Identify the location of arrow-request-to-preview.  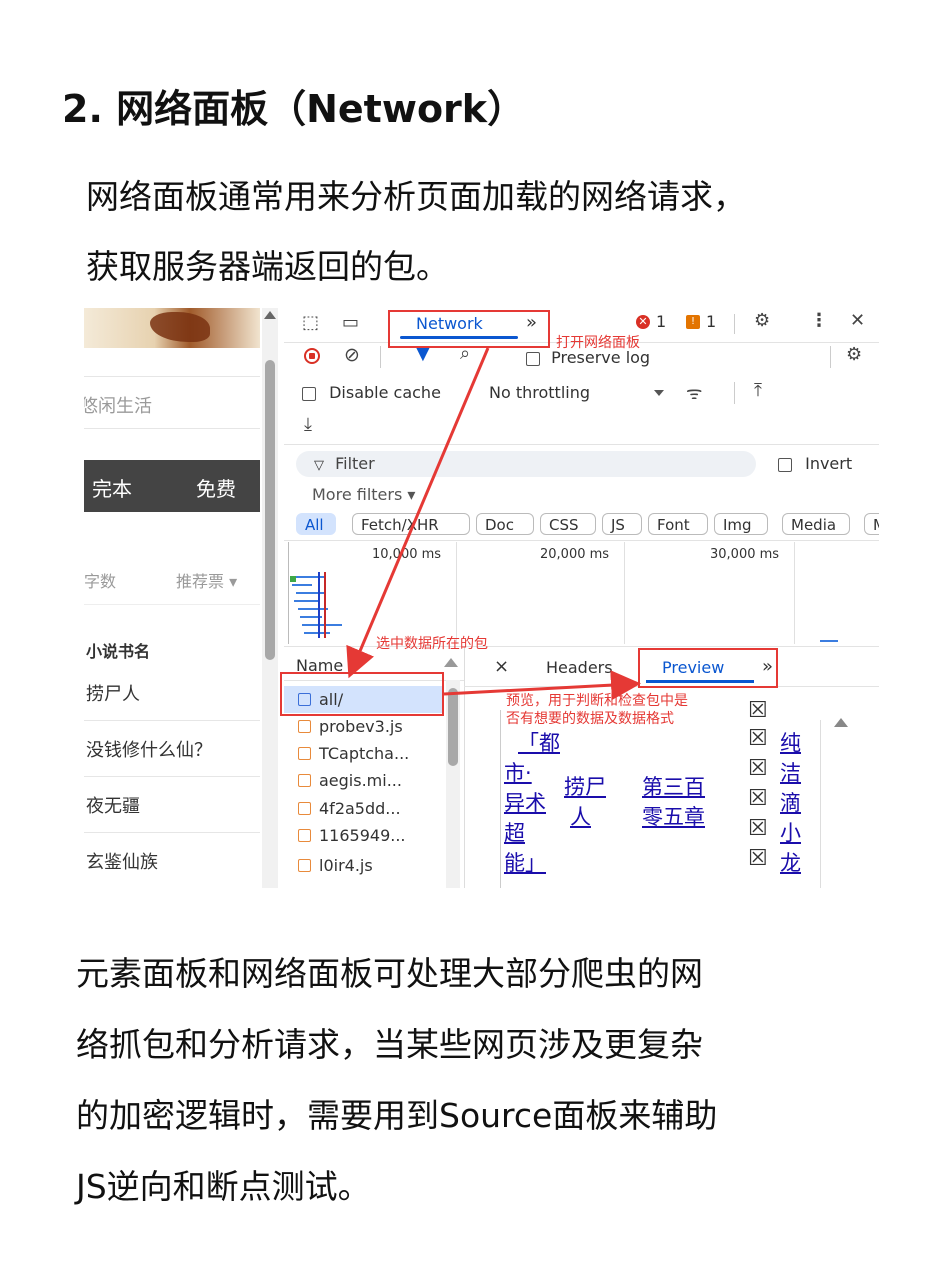
(542, 685).